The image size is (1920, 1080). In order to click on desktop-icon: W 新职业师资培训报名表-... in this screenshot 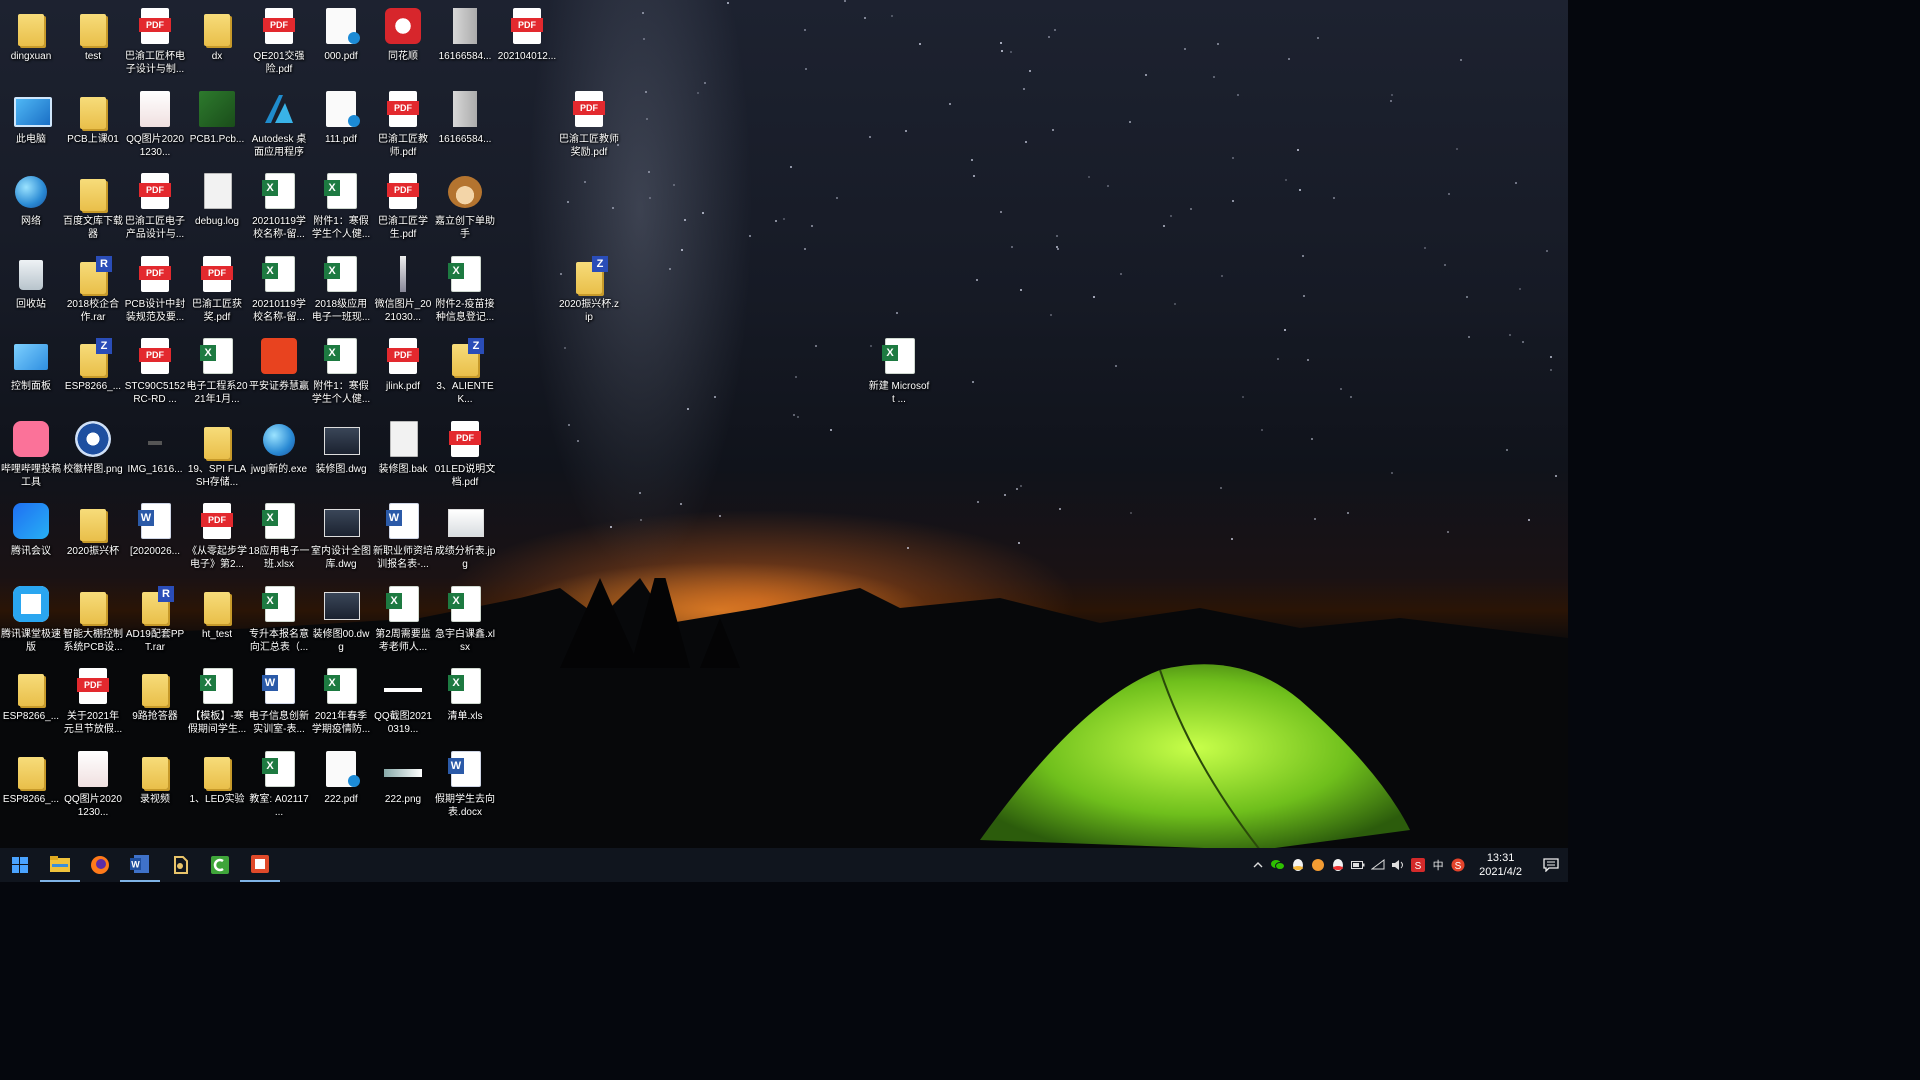, I will do `click(403, 535)`.